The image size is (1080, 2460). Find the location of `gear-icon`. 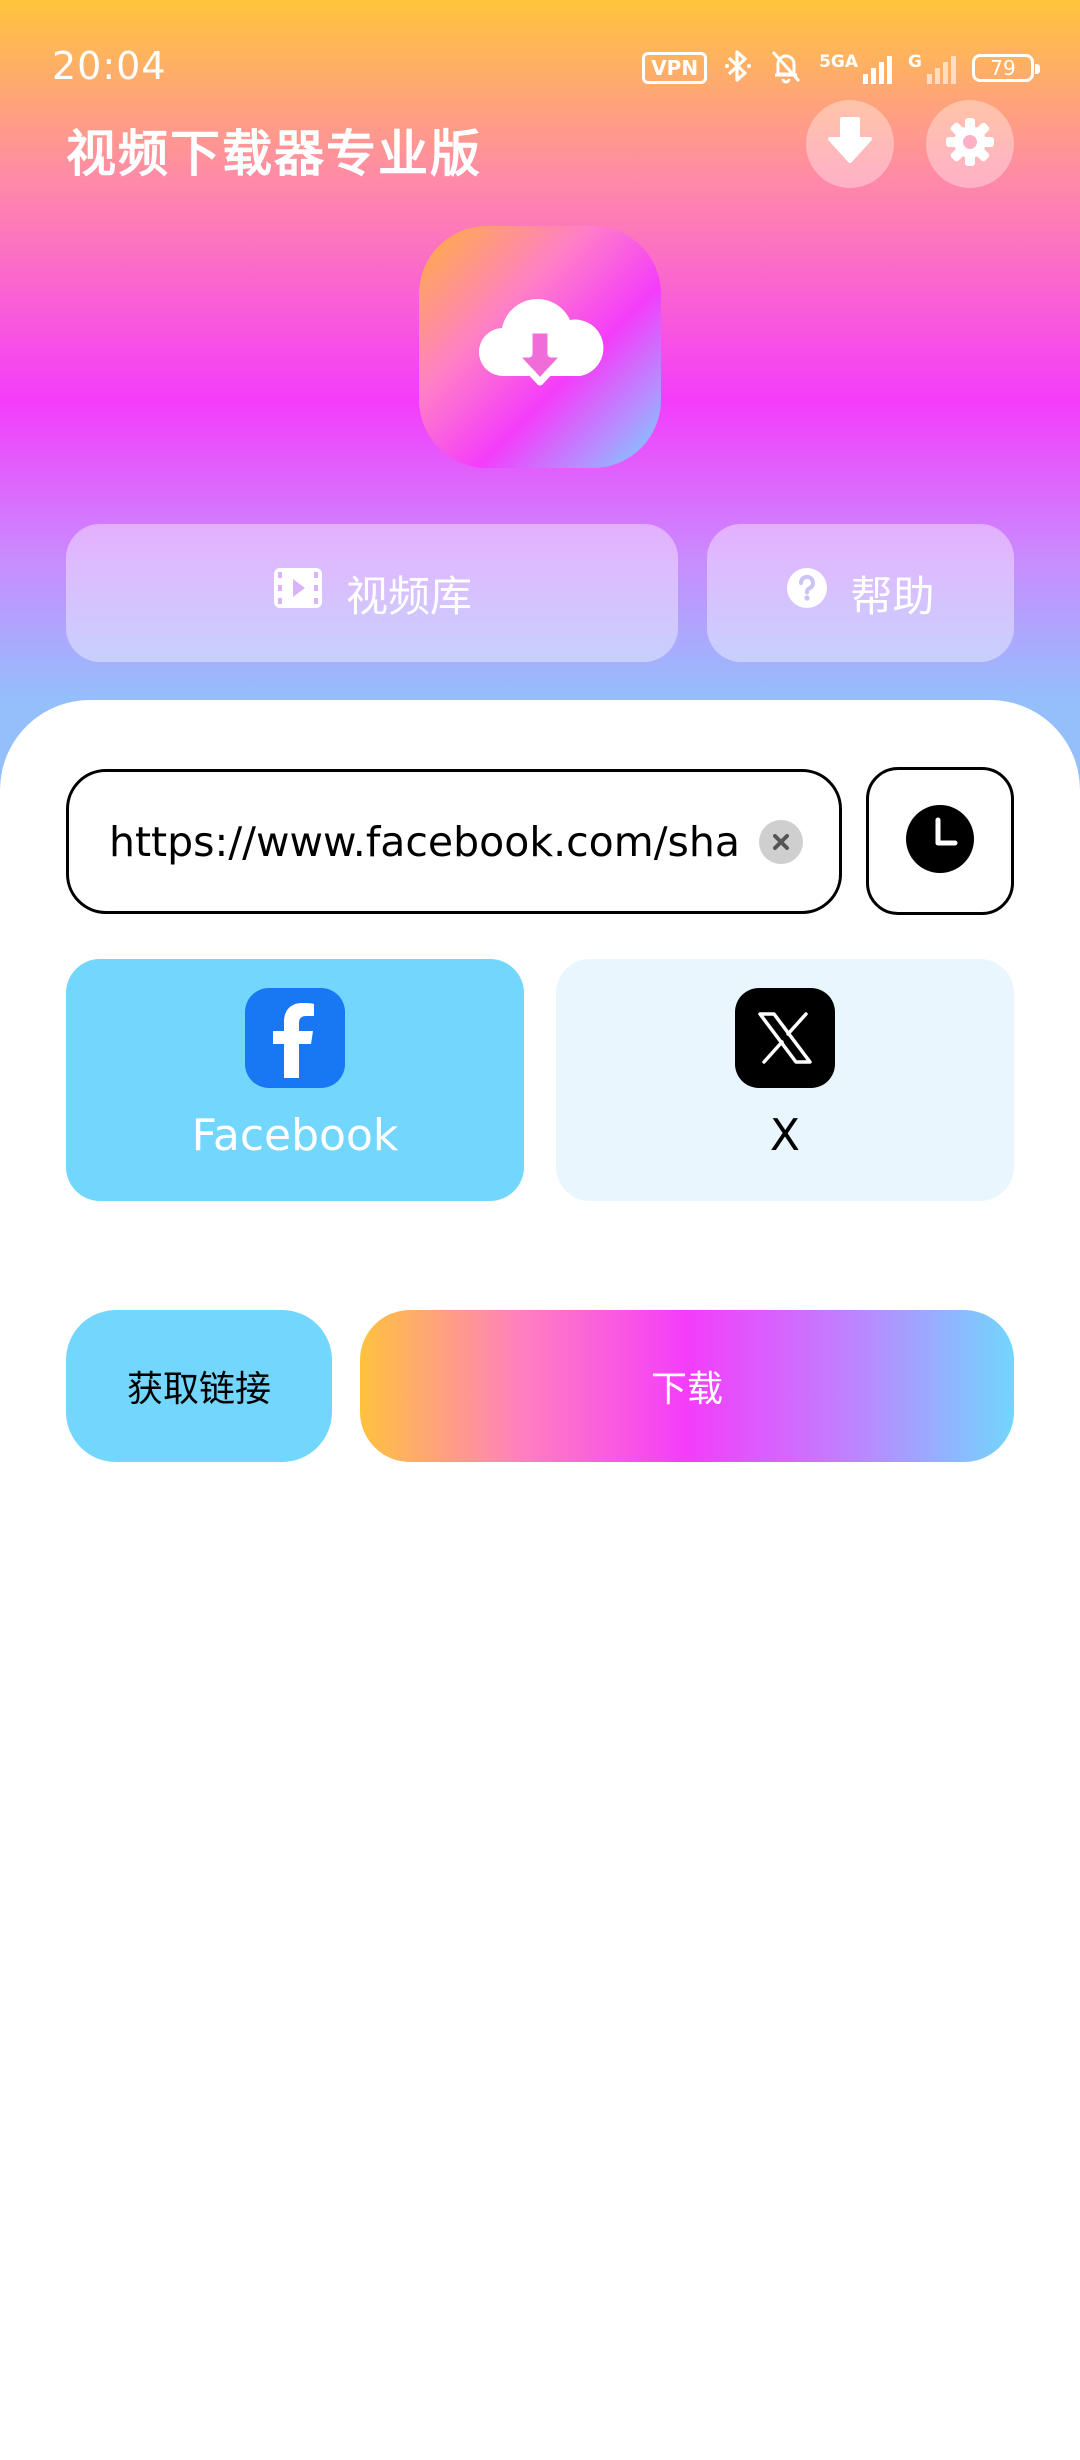

gear-icon is located at coordinates (970, 144).